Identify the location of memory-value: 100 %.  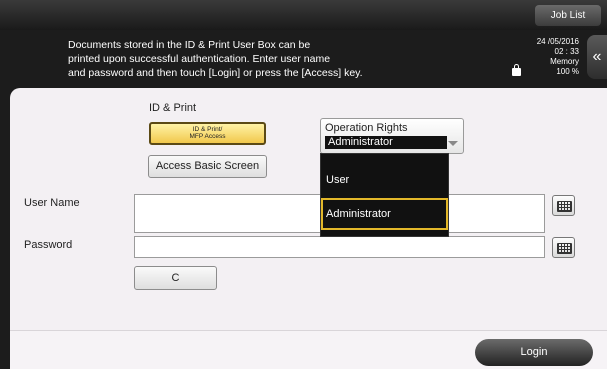
(567, 71).